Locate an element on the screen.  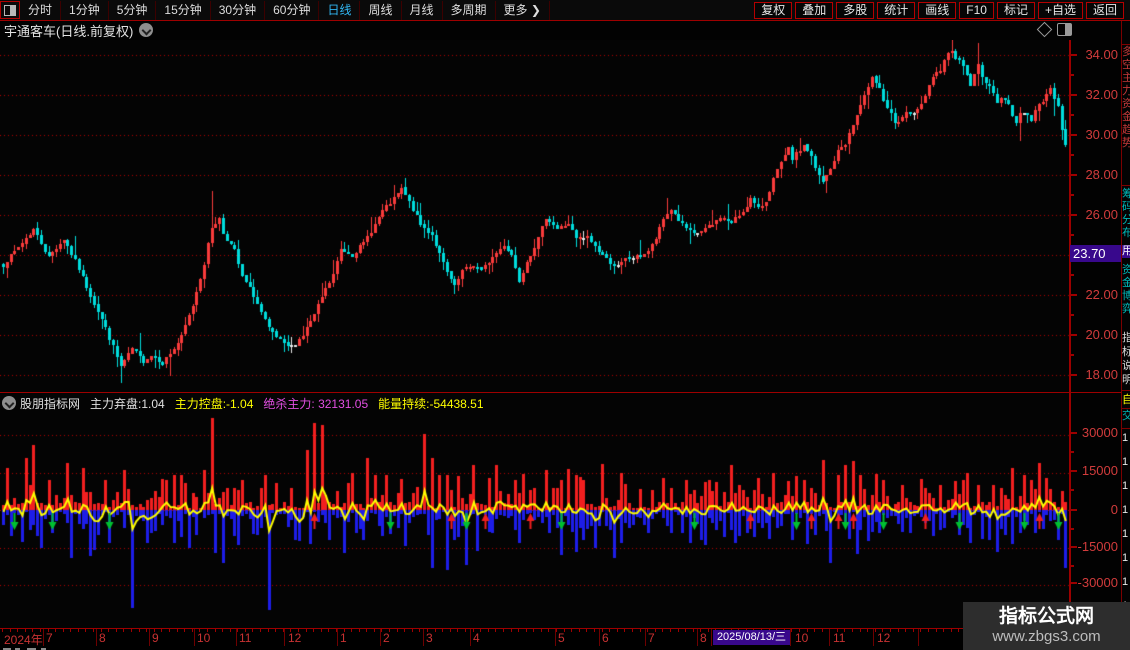
right-sidebar-strip: 多空主力资金趋势筹码分布用资金博弈指标说明自交111111111 is located at coordinates (1125, 335).